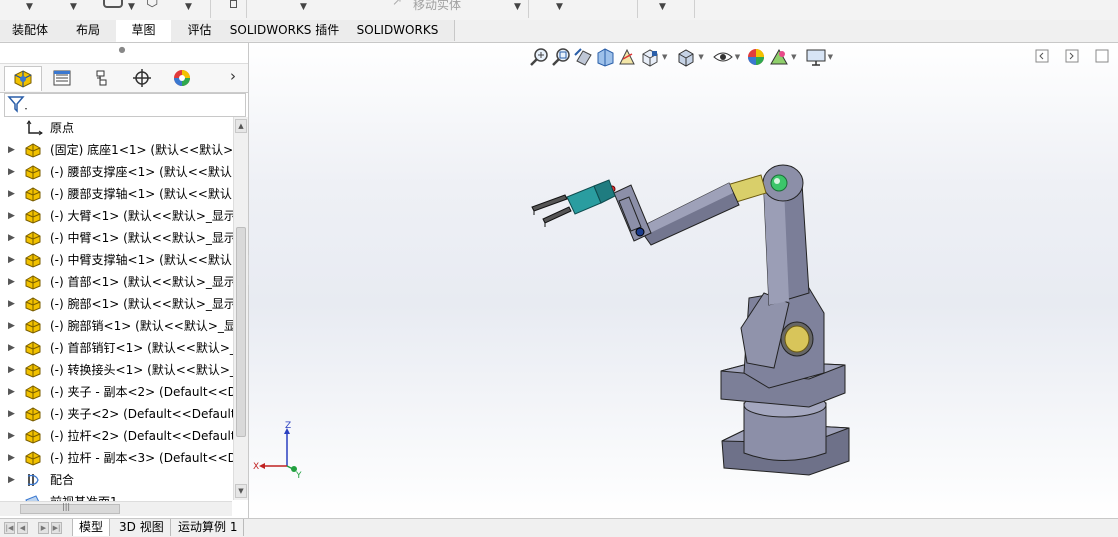 The height and width of the screenshot is (537, 1118). What do you see at coordinates (141, 150) in the screenshot?
I see `tree-item-label: (固定) 底座1<1> (默认<<默认>_显` at bounding box center [141, 150].